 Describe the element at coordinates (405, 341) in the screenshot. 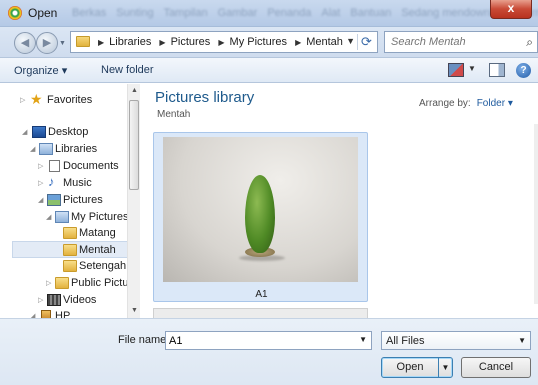

I see `filetype-value: All Files` at that location.